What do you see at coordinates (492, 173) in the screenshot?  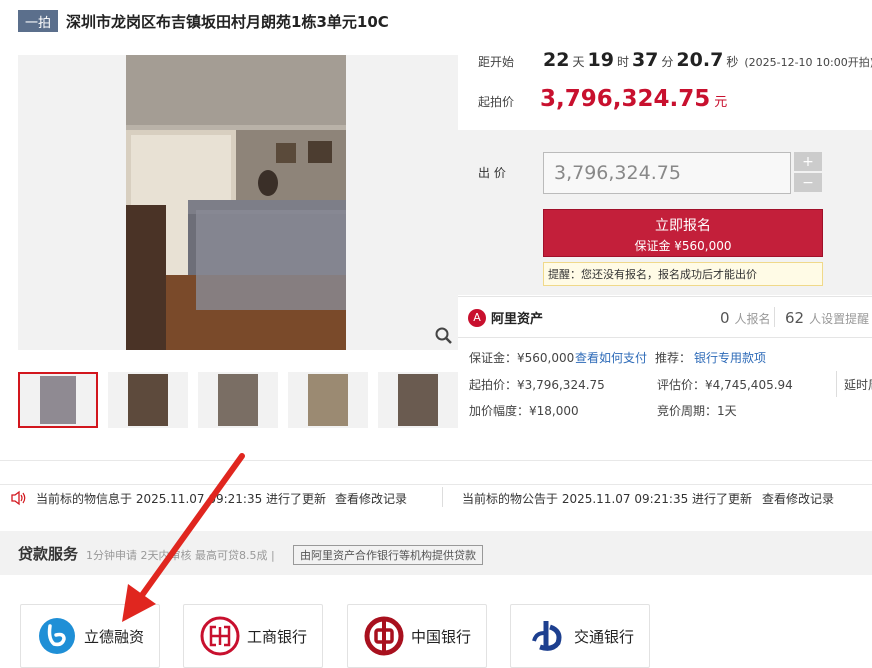 I see `bid-label: 出 价` at bounding box center [492, 173].